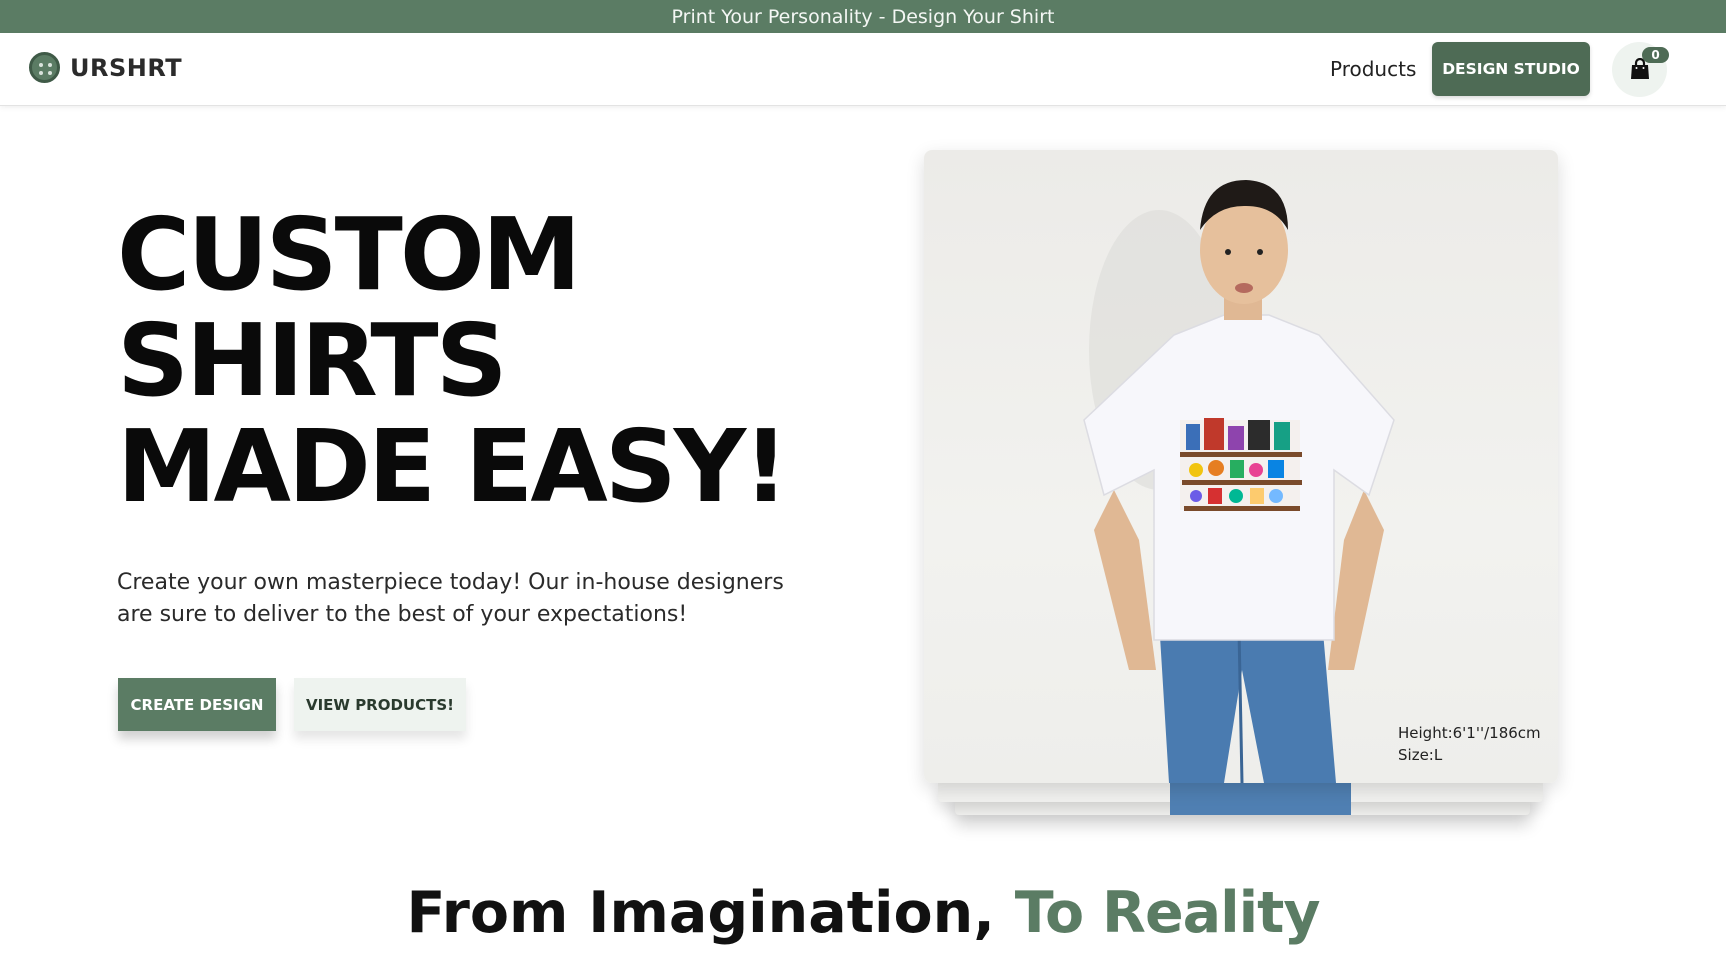 The height and width of the screenshot is (971, 1726). I want to click on section-heading: From Imagination, To Reality, so click(863, 913).